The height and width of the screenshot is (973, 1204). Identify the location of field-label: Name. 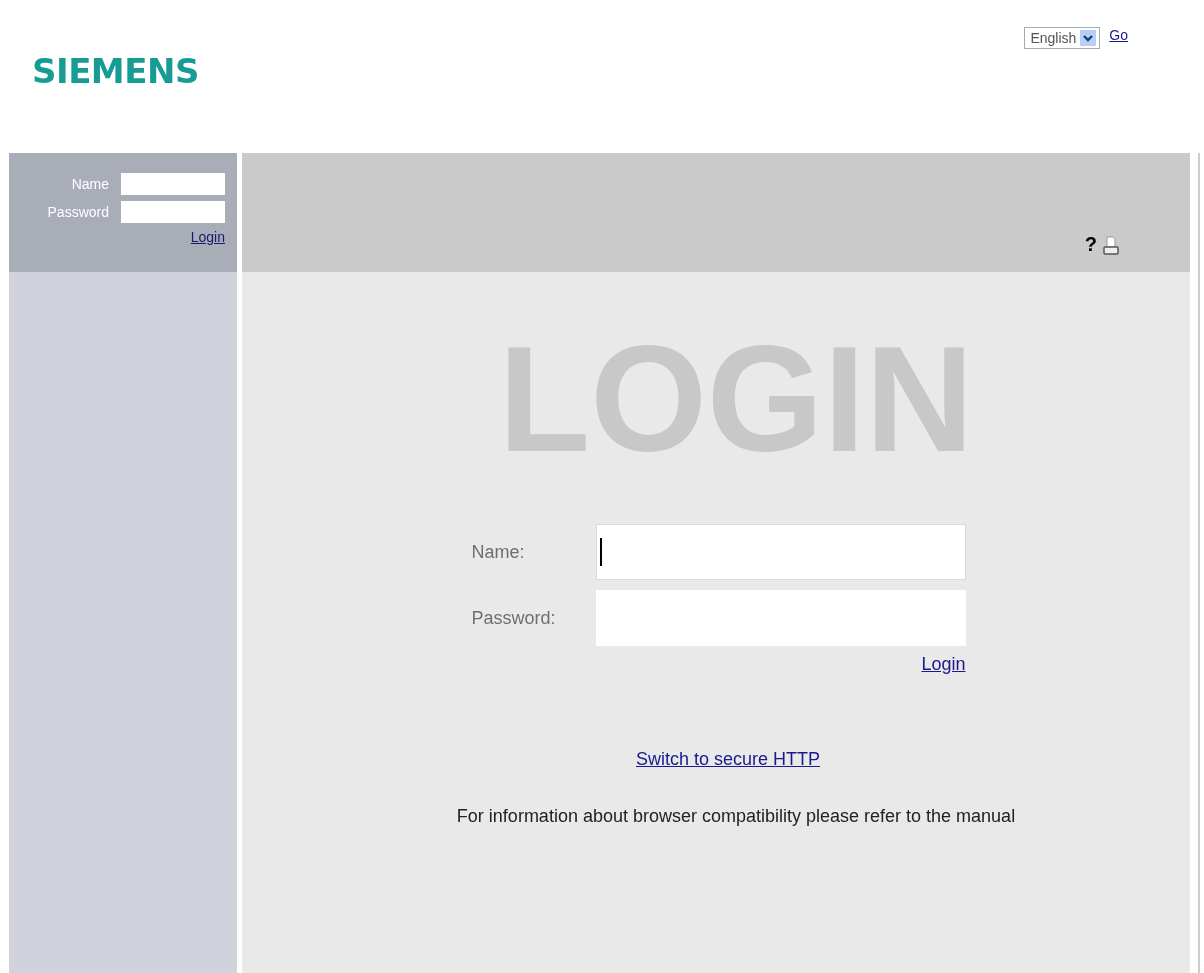
(90, 184).